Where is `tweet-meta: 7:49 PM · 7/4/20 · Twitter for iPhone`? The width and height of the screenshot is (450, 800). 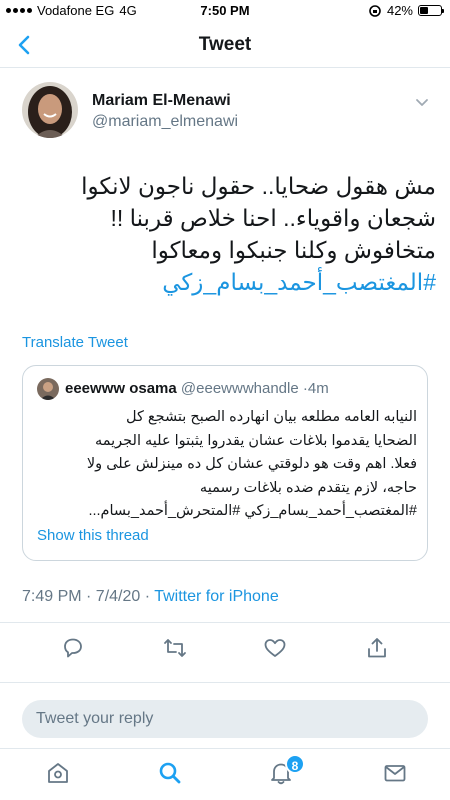 tweet-meta: 7:49 PM · 7/4/20 · Twitter for iPhone is located at coordinates (150, 597).